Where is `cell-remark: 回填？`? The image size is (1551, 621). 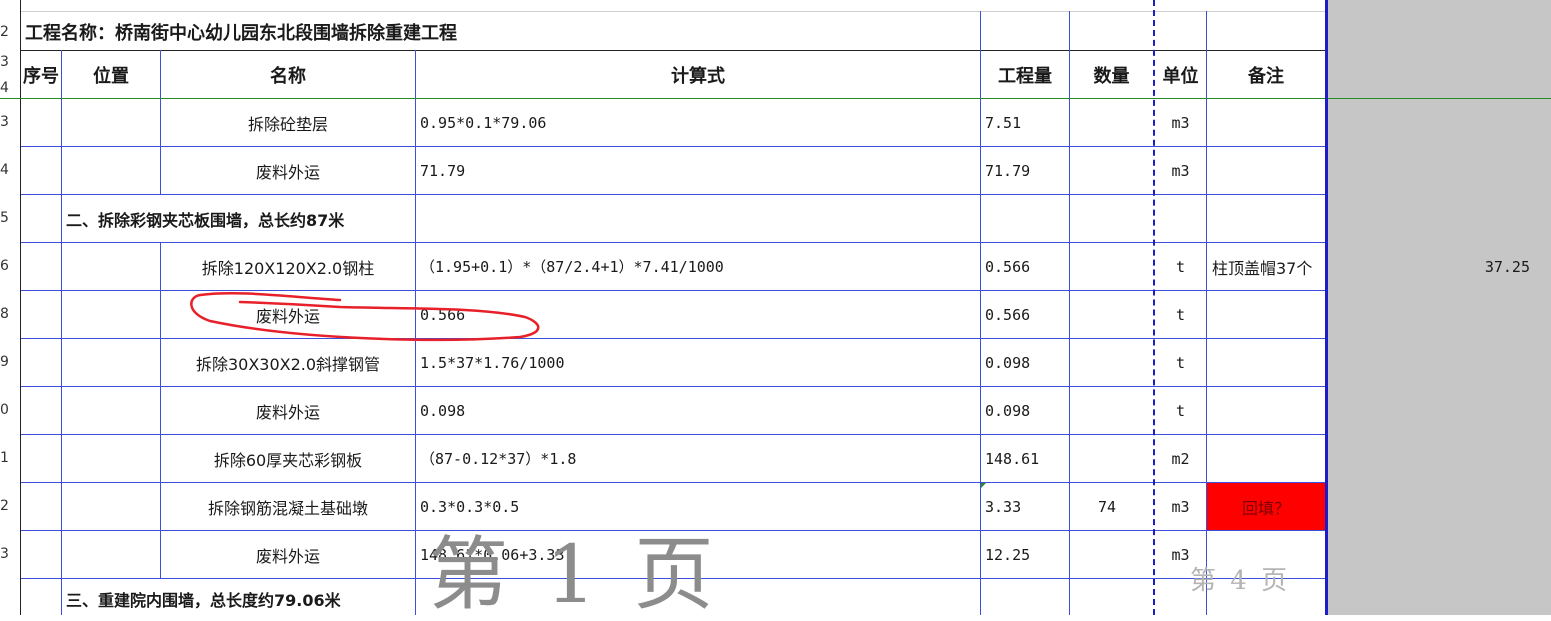 cell-remark: 回填？ is located at coordinates (1266, 506).